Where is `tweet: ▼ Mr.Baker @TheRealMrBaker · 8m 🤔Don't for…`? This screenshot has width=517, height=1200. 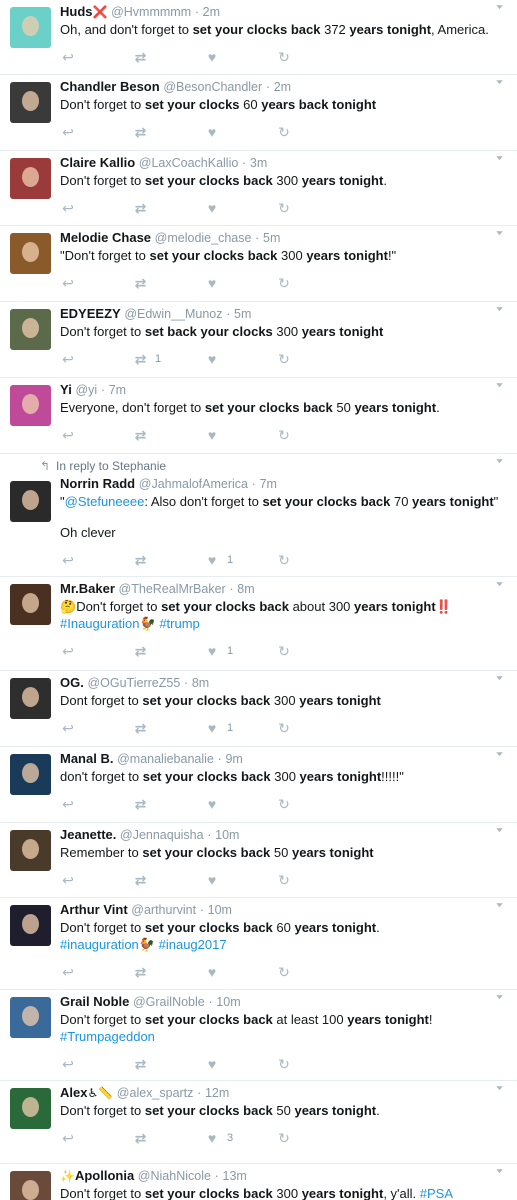
tweet: ▼ Mr.Baker @TheRealMrBaker · 8m 🤔Don't for… is located at coordinates (258, 624).